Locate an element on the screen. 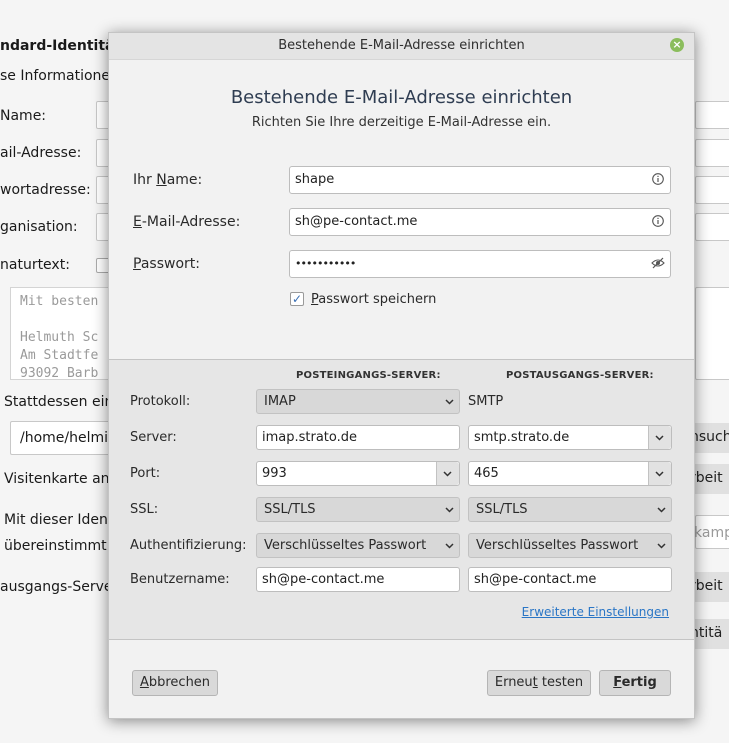 The height and width of the screenshot is (743, 729). password-label: Passwort: is located at coordinates (166, 264).